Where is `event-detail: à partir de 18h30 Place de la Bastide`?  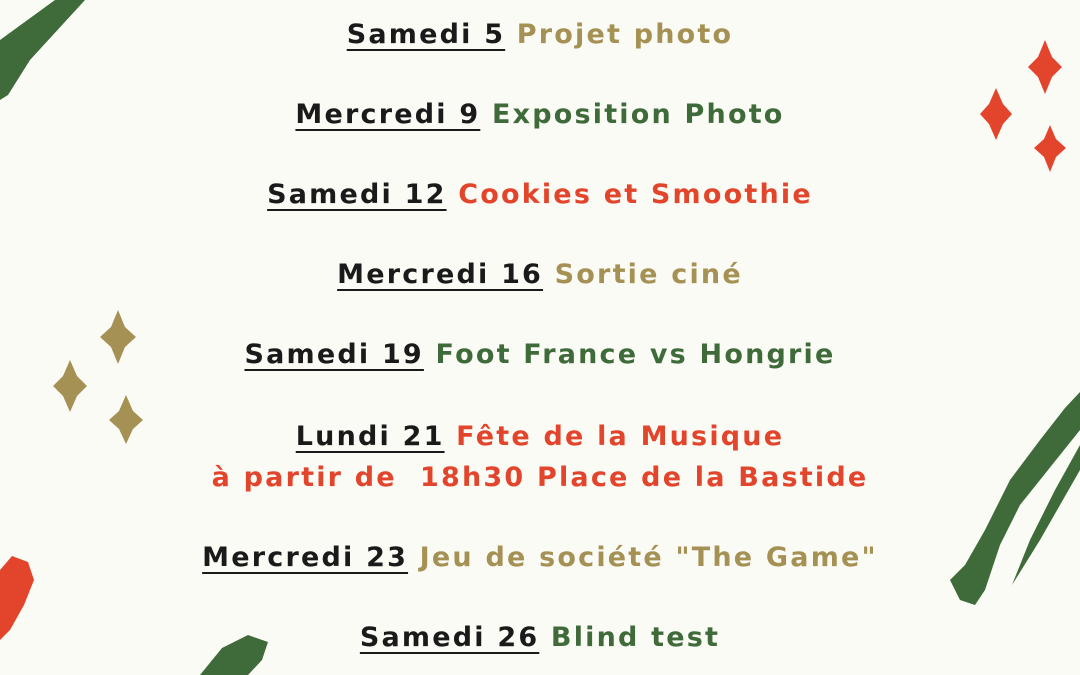 event-detail: à partir de 18h30 Place de la Bastide is located at coordinates (540, 477).